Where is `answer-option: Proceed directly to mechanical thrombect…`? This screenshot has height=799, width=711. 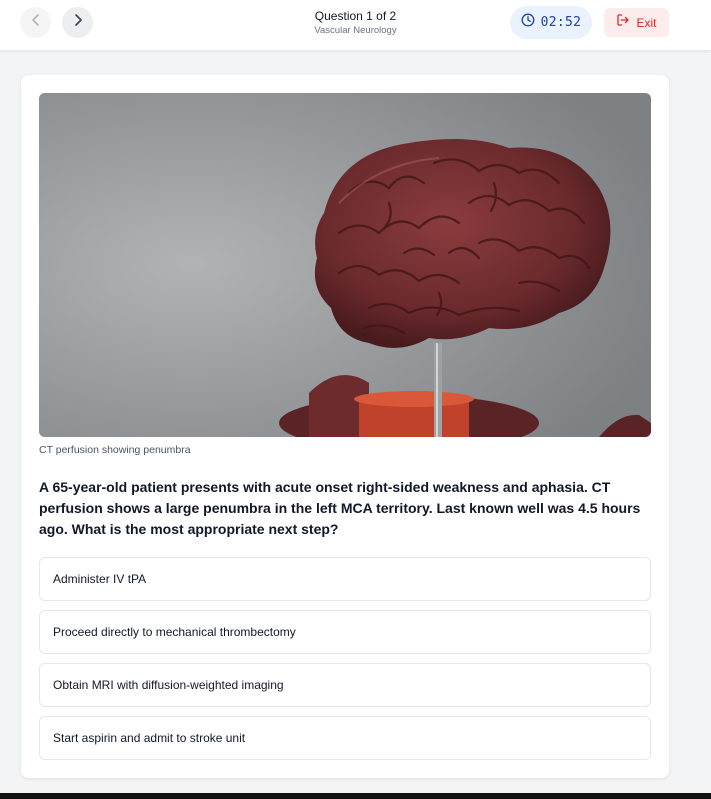 answer-option: Proceed directly to mechanical thrombect… is located at coordinates (345, 632).